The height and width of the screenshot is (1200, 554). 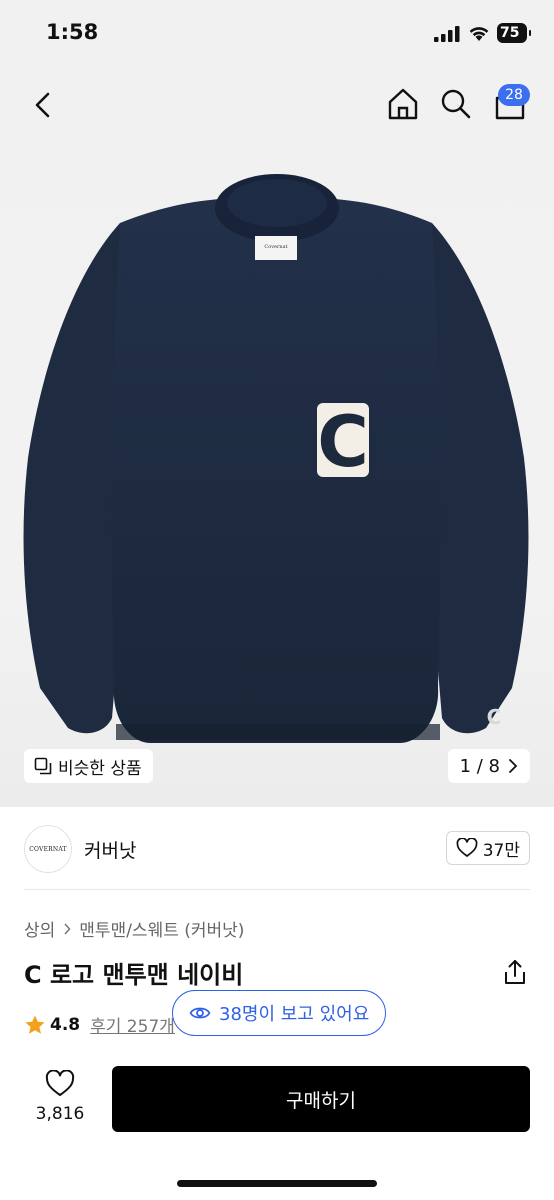 What do you see at coordinates (39, 928) in the screenshot?
I see `breadcrumb-item-top: 상의` at bounding box center [39, 928].